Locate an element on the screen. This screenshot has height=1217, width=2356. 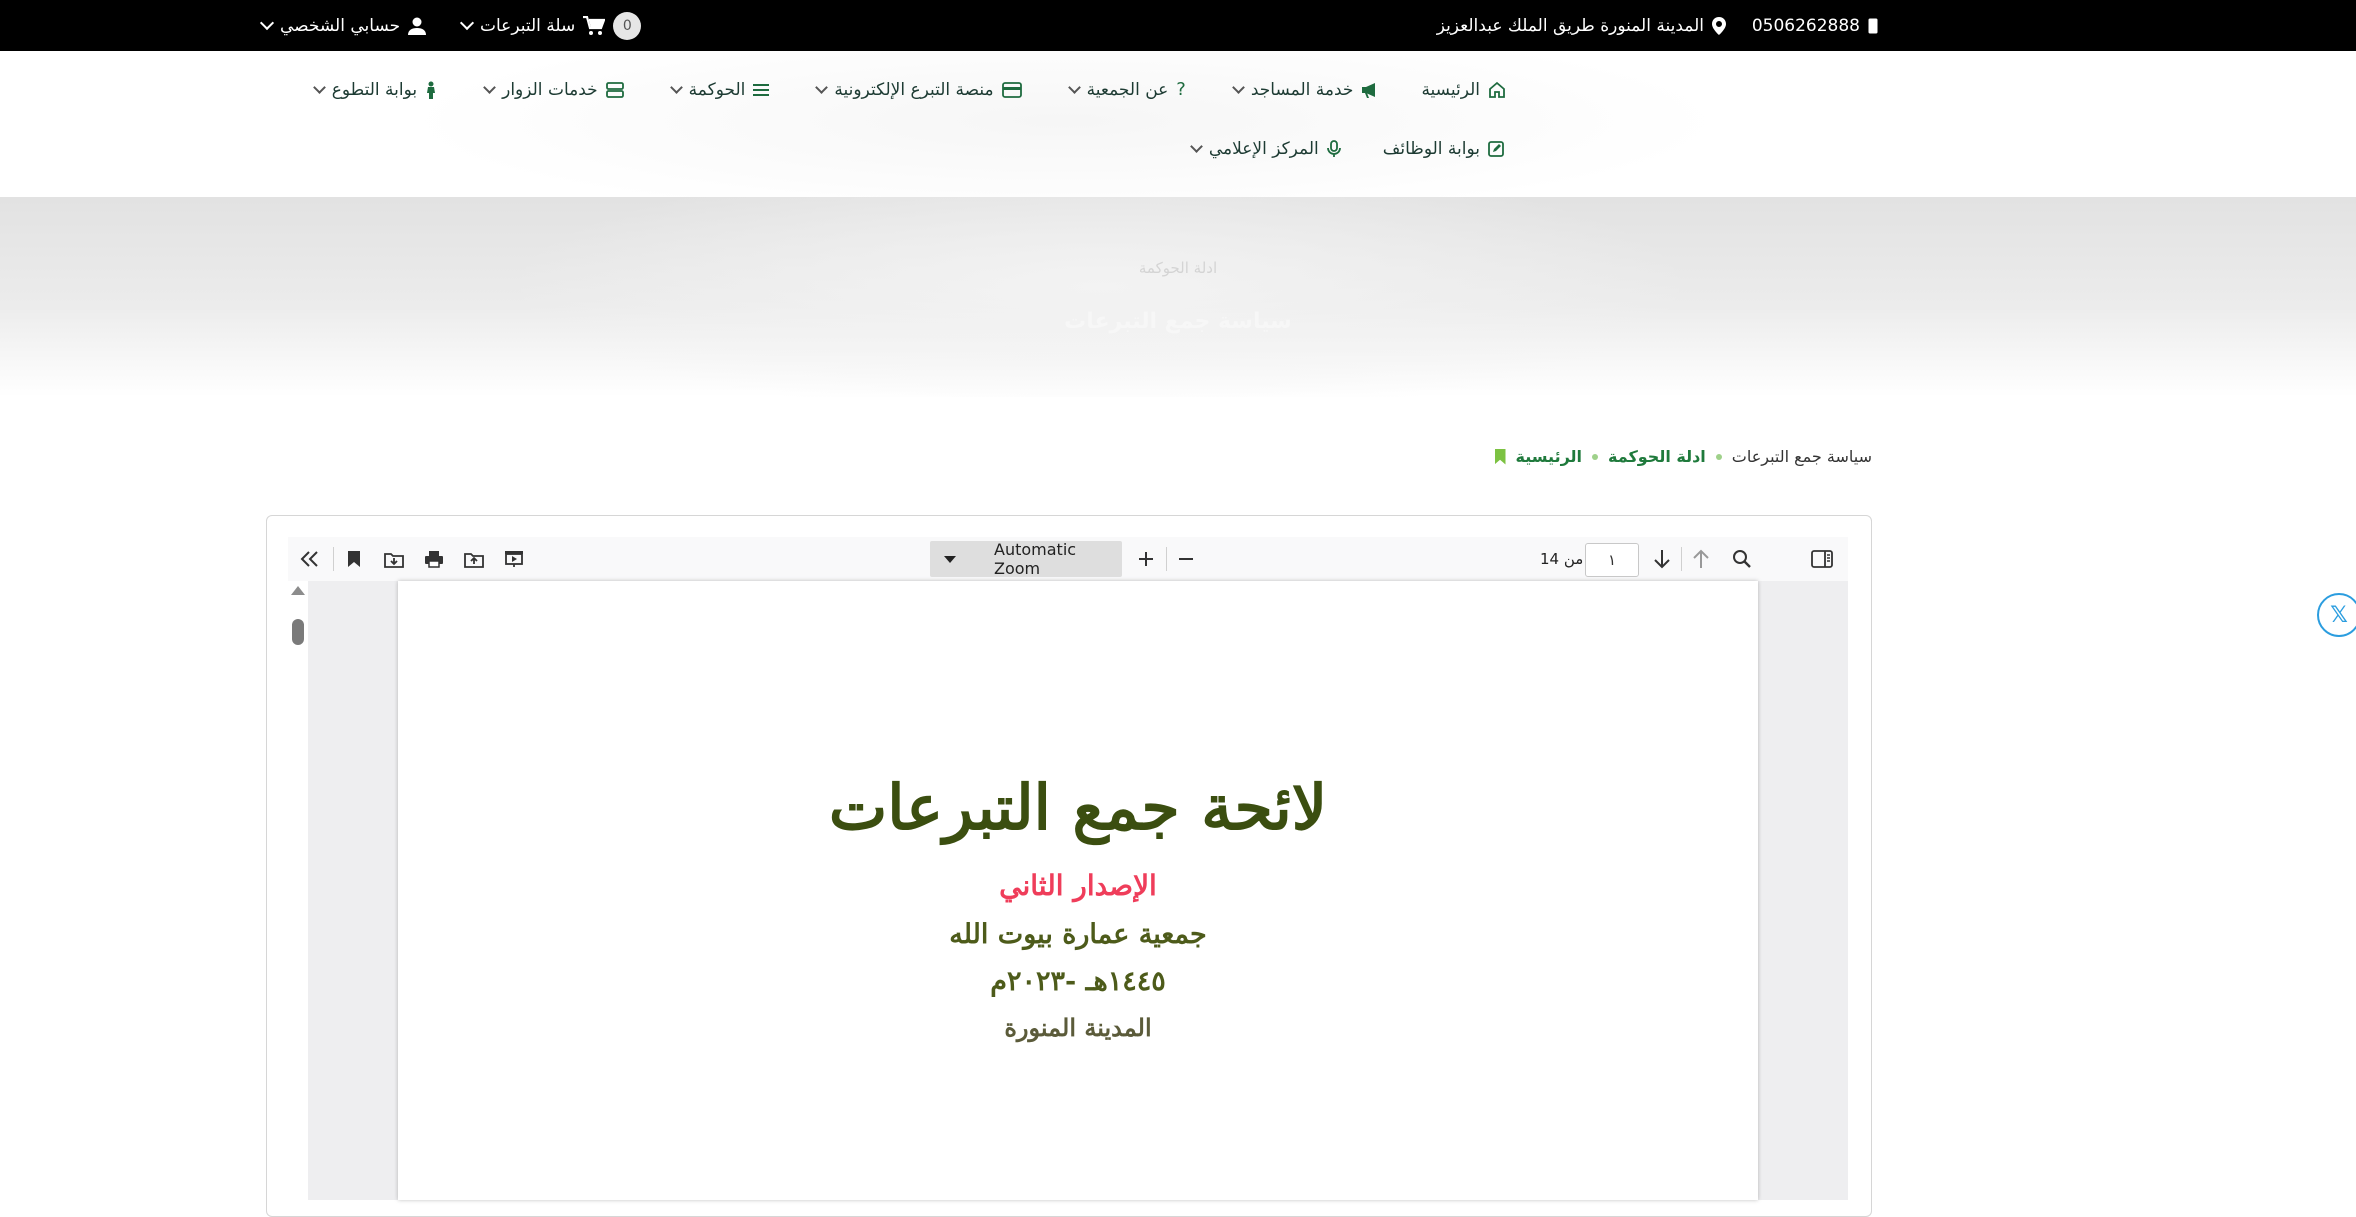
next-page-button is located at coordinates (1662, 559).